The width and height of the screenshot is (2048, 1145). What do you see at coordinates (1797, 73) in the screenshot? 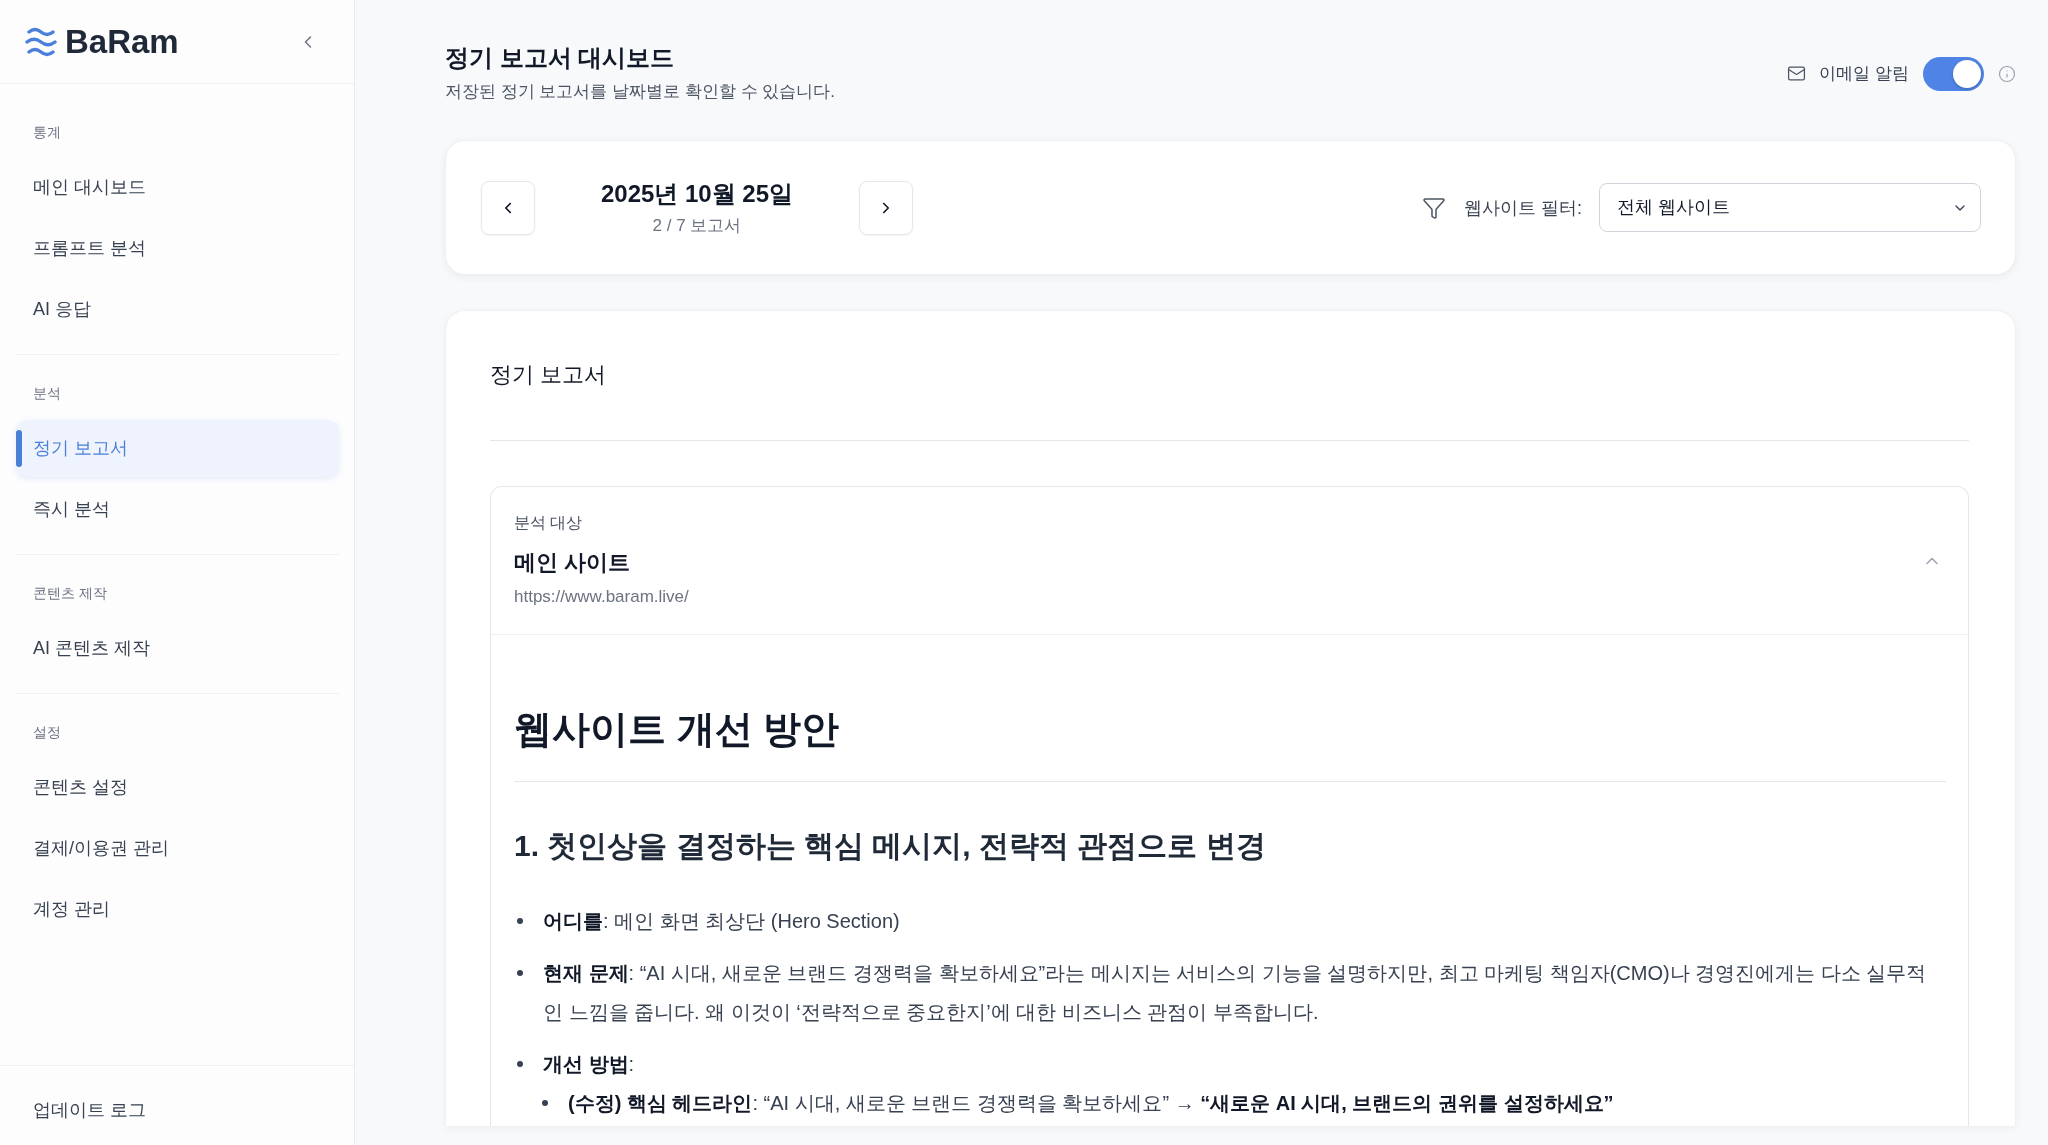
I see `mail-icon` at bounding box center [1797, 73].